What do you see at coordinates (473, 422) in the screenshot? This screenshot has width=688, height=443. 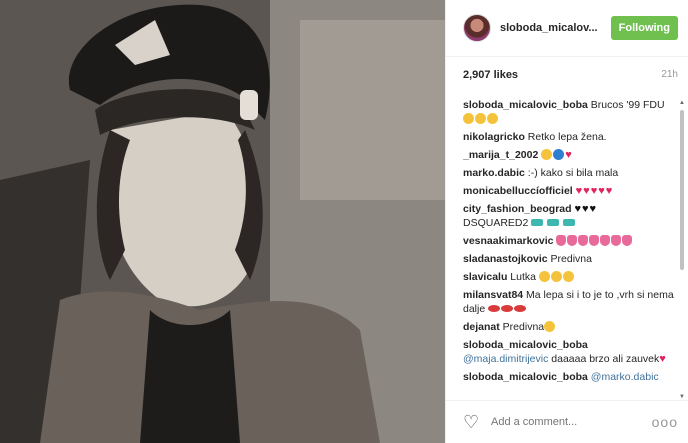 I see `heart-icon: ♡` at bounding box center [473, 422].